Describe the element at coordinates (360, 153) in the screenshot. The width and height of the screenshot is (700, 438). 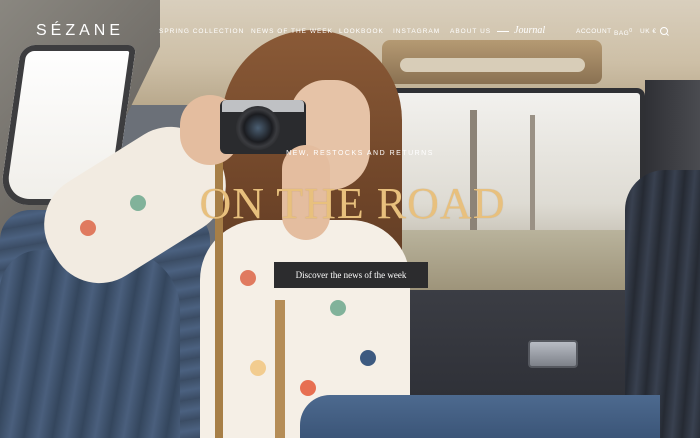
I see `hero-kicker: NEW, RESTOCKS AND RETURNS` at that location.